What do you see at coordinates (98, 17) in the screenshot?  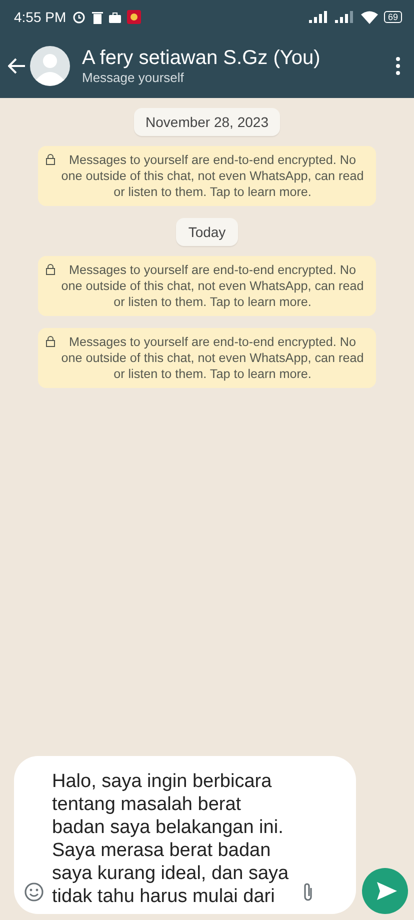 I see `trash-icon` at bounding box center [98, 17].